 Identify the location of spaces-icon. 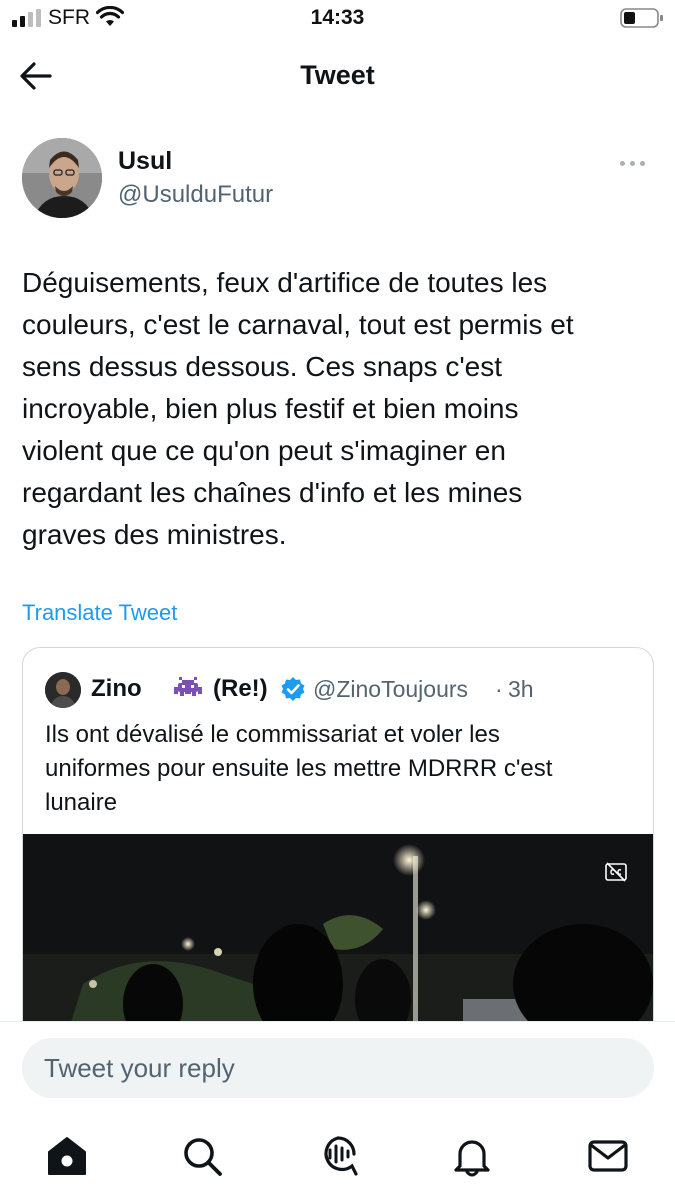
(341, 1156).